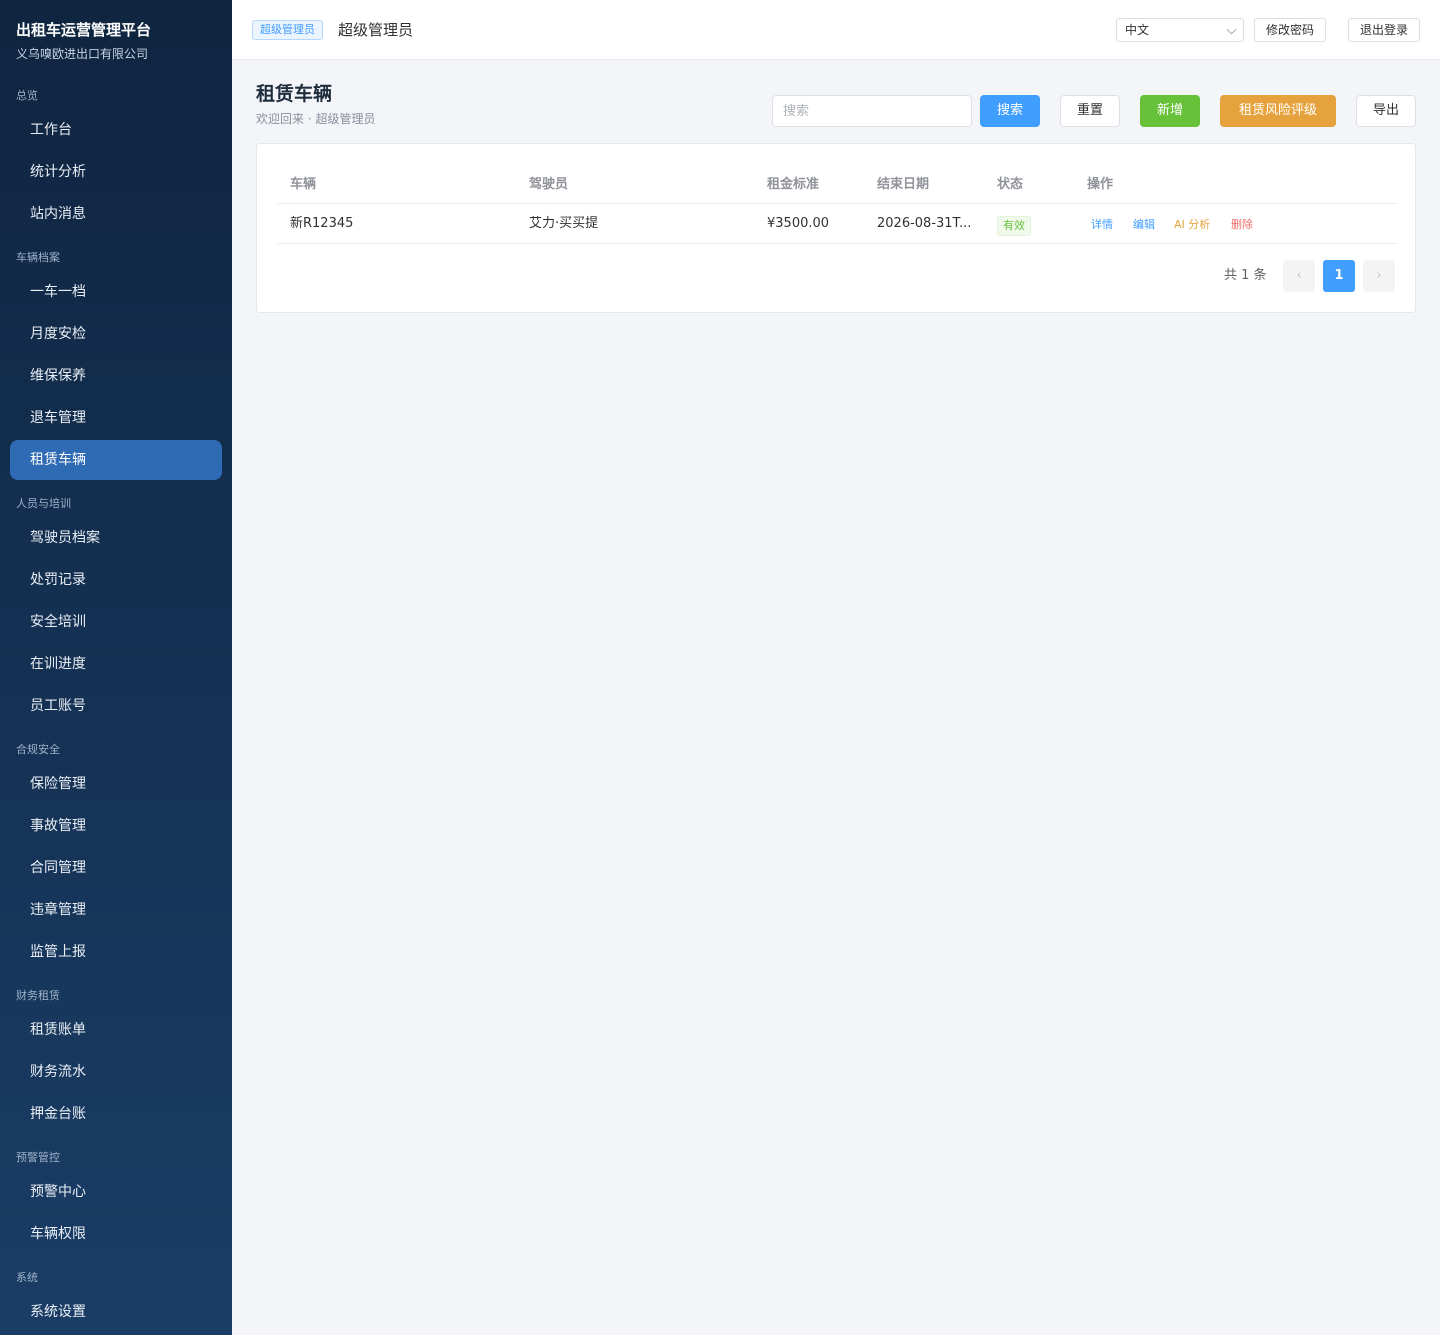 The image size is (1440, 1335). I want to click on sidebar-item-staff-accounts: 员工账号, so click(116, 706).